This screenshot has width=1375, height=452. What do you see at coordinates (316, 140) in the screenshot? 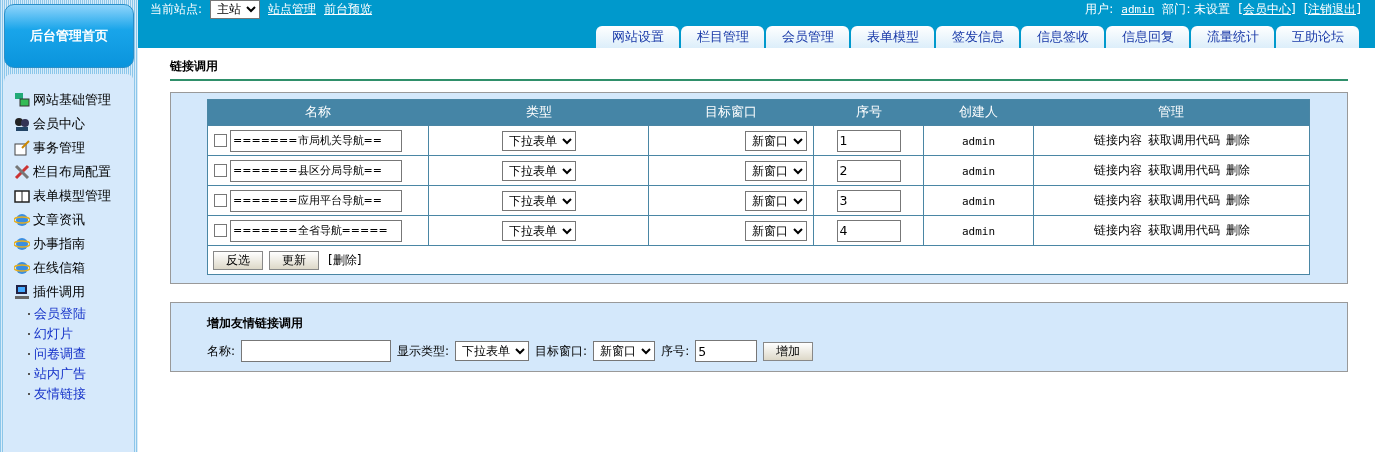
I see `name-field: =======市局机关导航==` at bounding box center [316, 140].